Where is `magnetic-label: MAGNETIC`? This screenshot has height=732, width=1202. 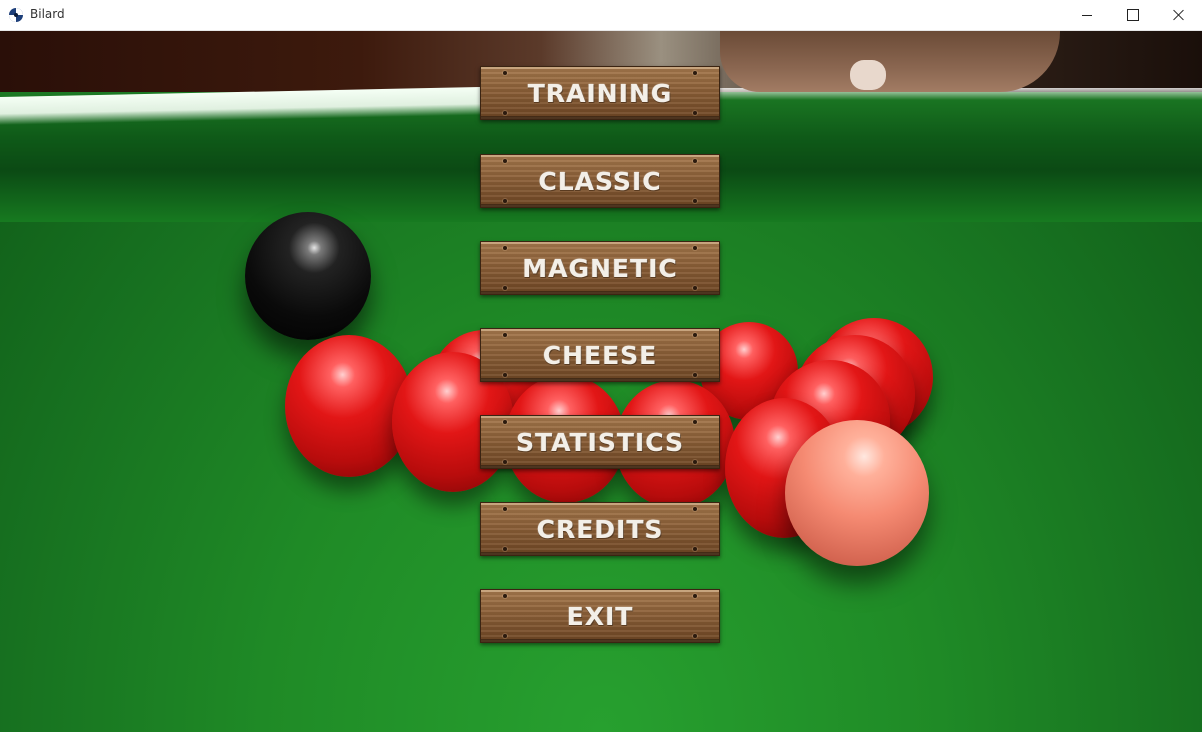 magnetic-label: MAGNETIC is located at coordinates (600, 268).